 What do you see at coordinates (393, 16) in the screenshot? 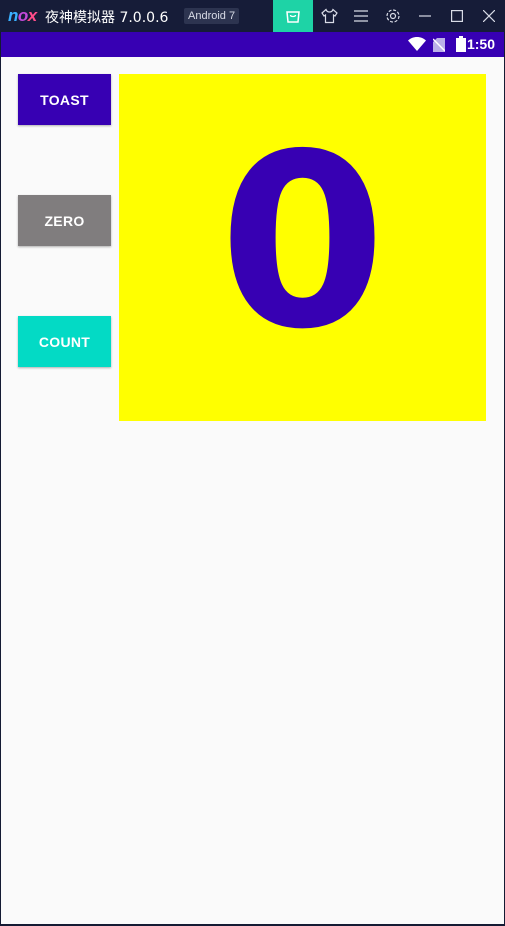
I see `settings-icon` at bounding box center [393, 16].